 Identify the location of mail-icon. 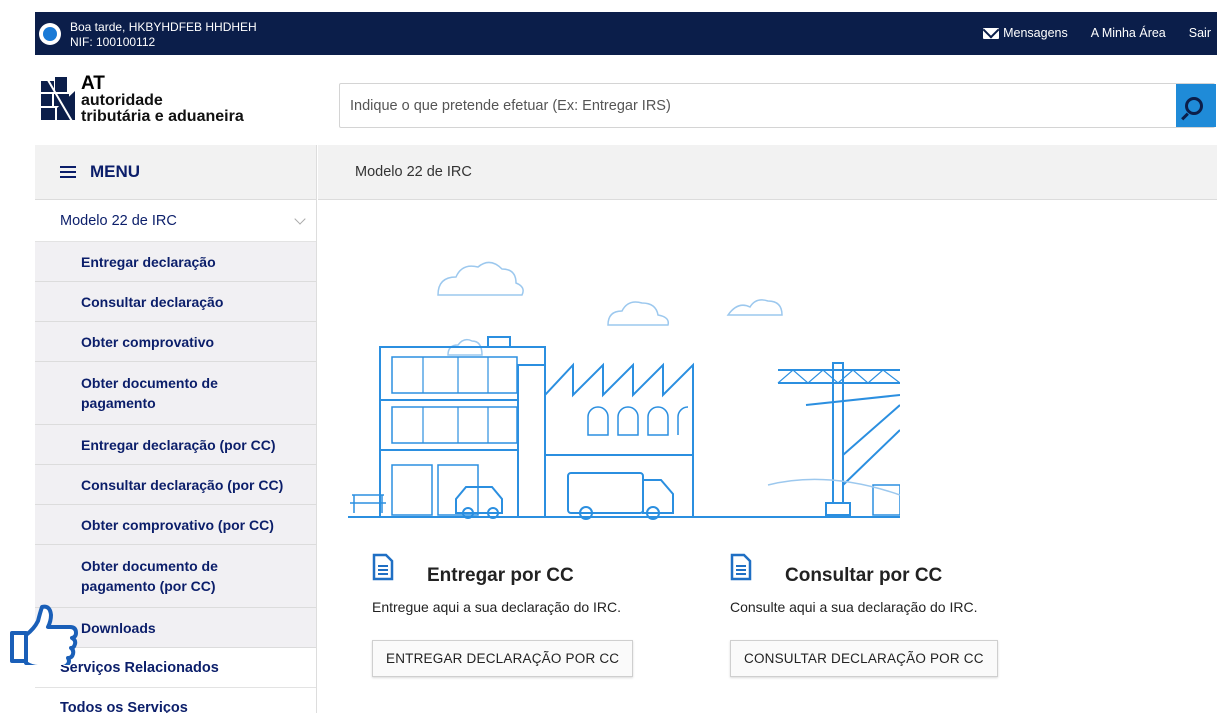
(991, 33).